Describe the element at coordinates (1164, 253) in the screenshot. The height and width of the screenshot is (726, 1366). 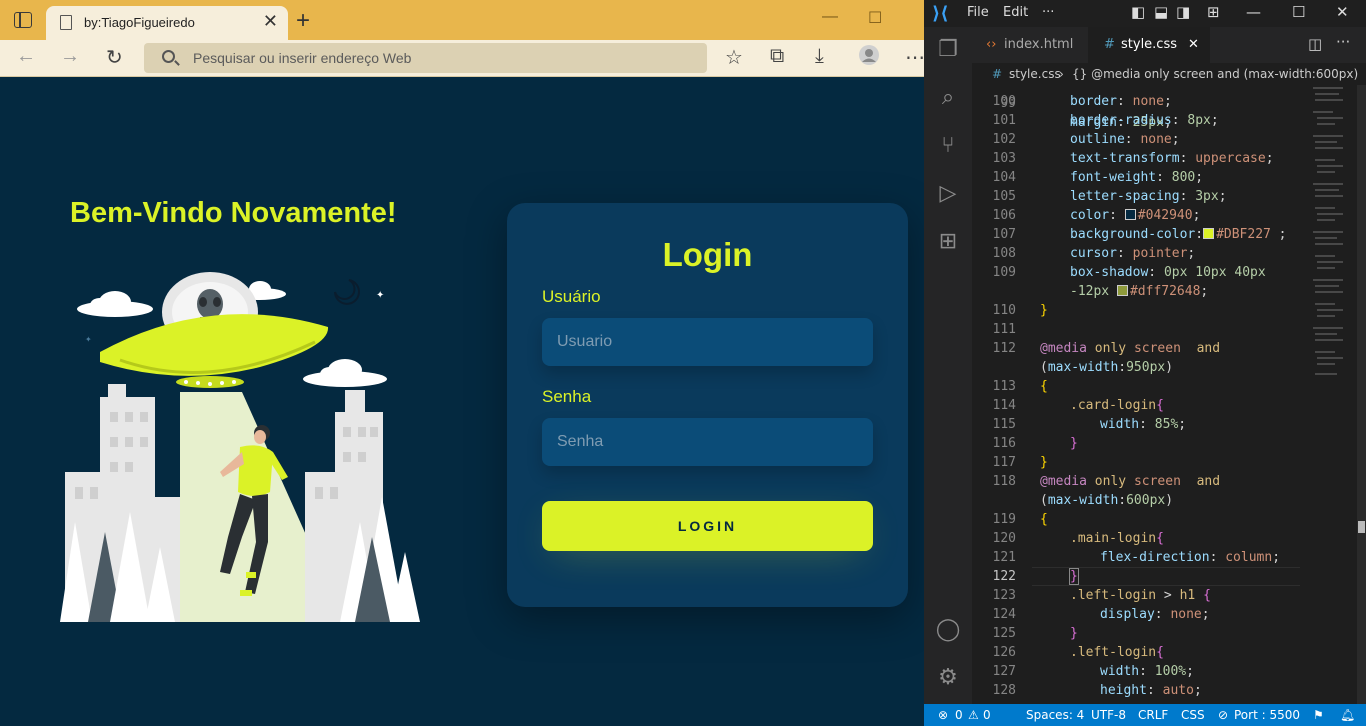
I see `code-line: 108 cursor: pointer;` at that location.